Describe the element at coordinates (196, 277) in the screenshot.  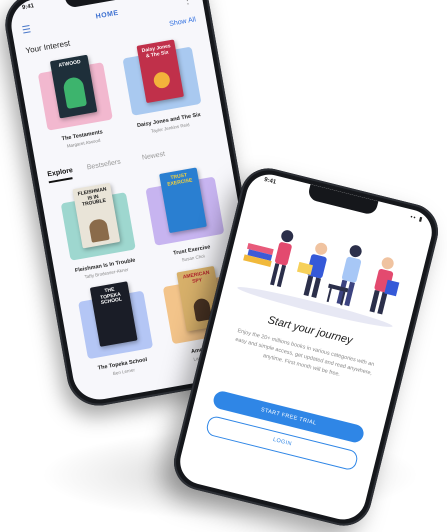
I see `book-cover-text: AMERICAN SPY` at that location.